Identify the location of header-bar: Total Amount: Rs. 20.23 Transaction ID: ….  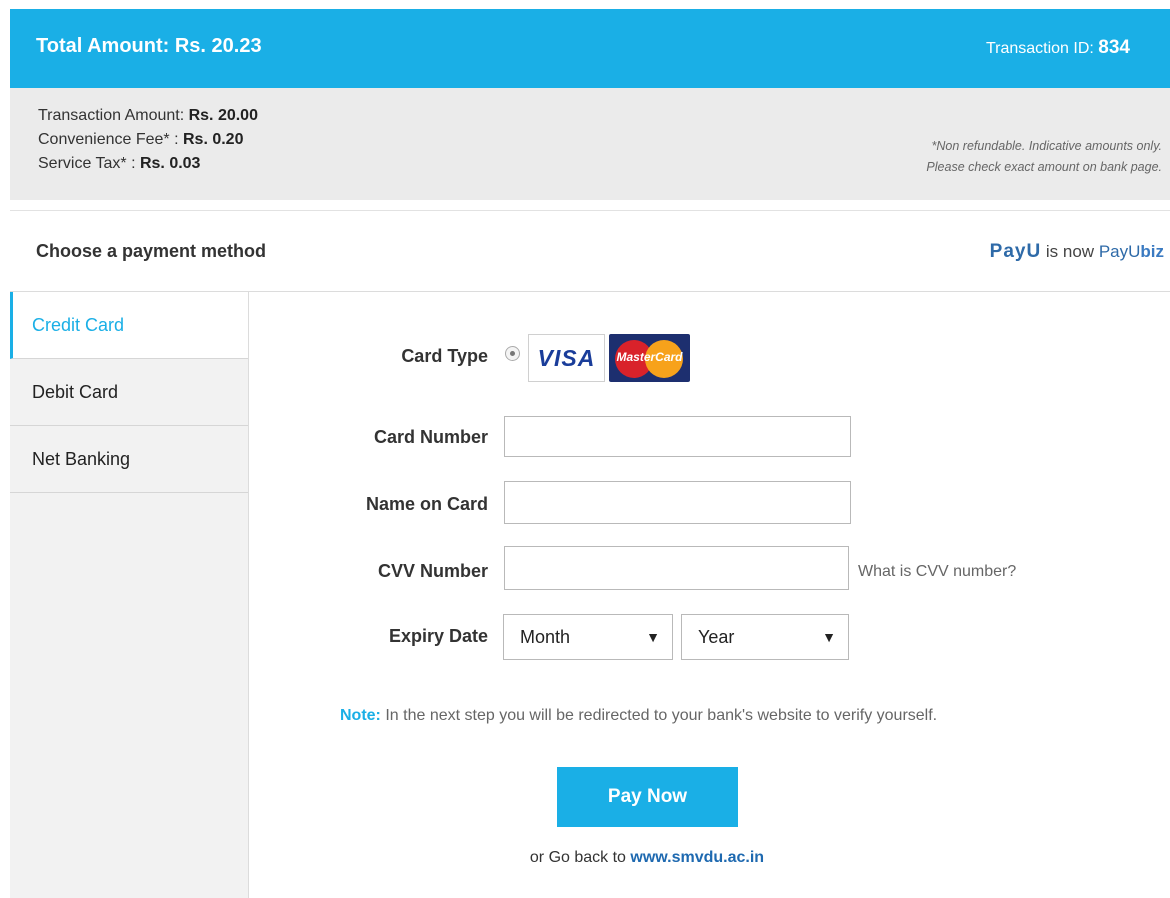
(590, 48).